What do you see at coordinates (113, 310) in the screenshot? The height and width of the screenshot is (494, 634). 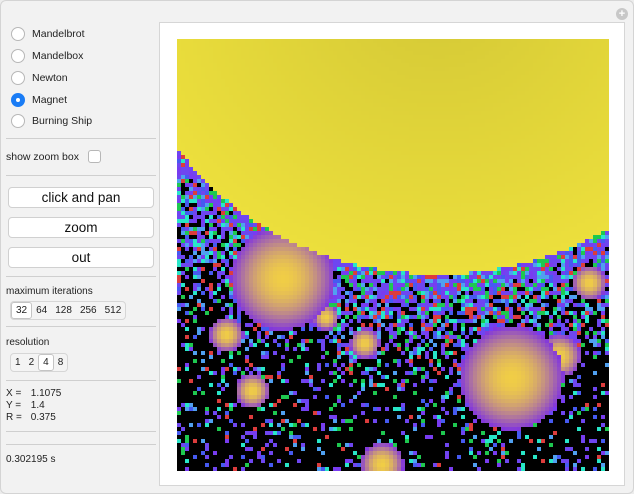 I see `iterations-option-512: 512` at bounding box center [113, 310].